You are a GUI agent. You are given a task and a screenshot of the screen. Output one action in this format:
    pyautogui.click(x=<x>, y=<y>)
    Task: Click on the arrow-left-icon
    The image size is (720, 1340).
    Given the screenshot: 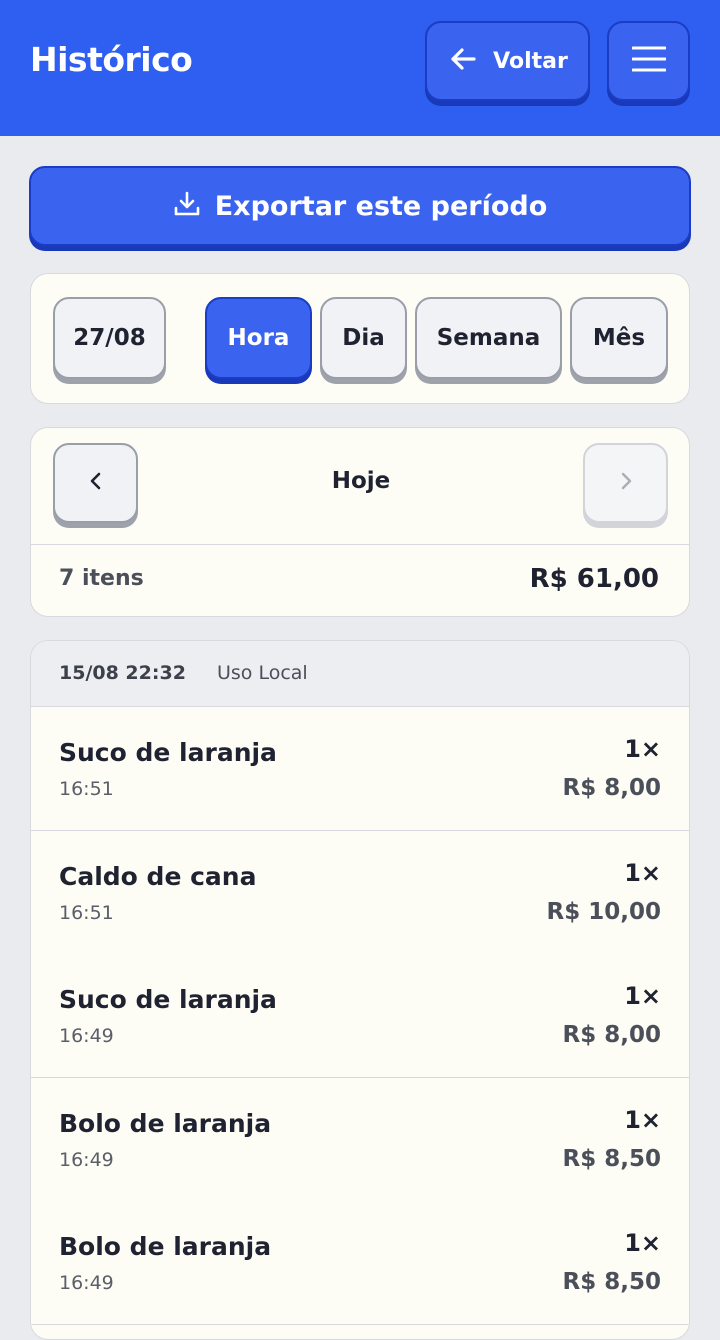 What is the action you would take?
    pyautogui.click(x=463, y=61)
    